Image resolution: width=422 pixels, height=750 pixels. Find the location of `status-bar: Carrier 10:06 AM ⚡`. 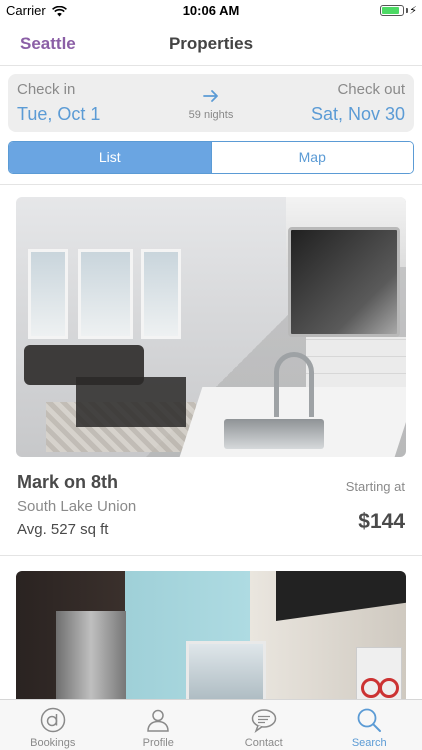

status-bar: Carrier 10:06 AM ⚡ is located at coordinates (211, 11).